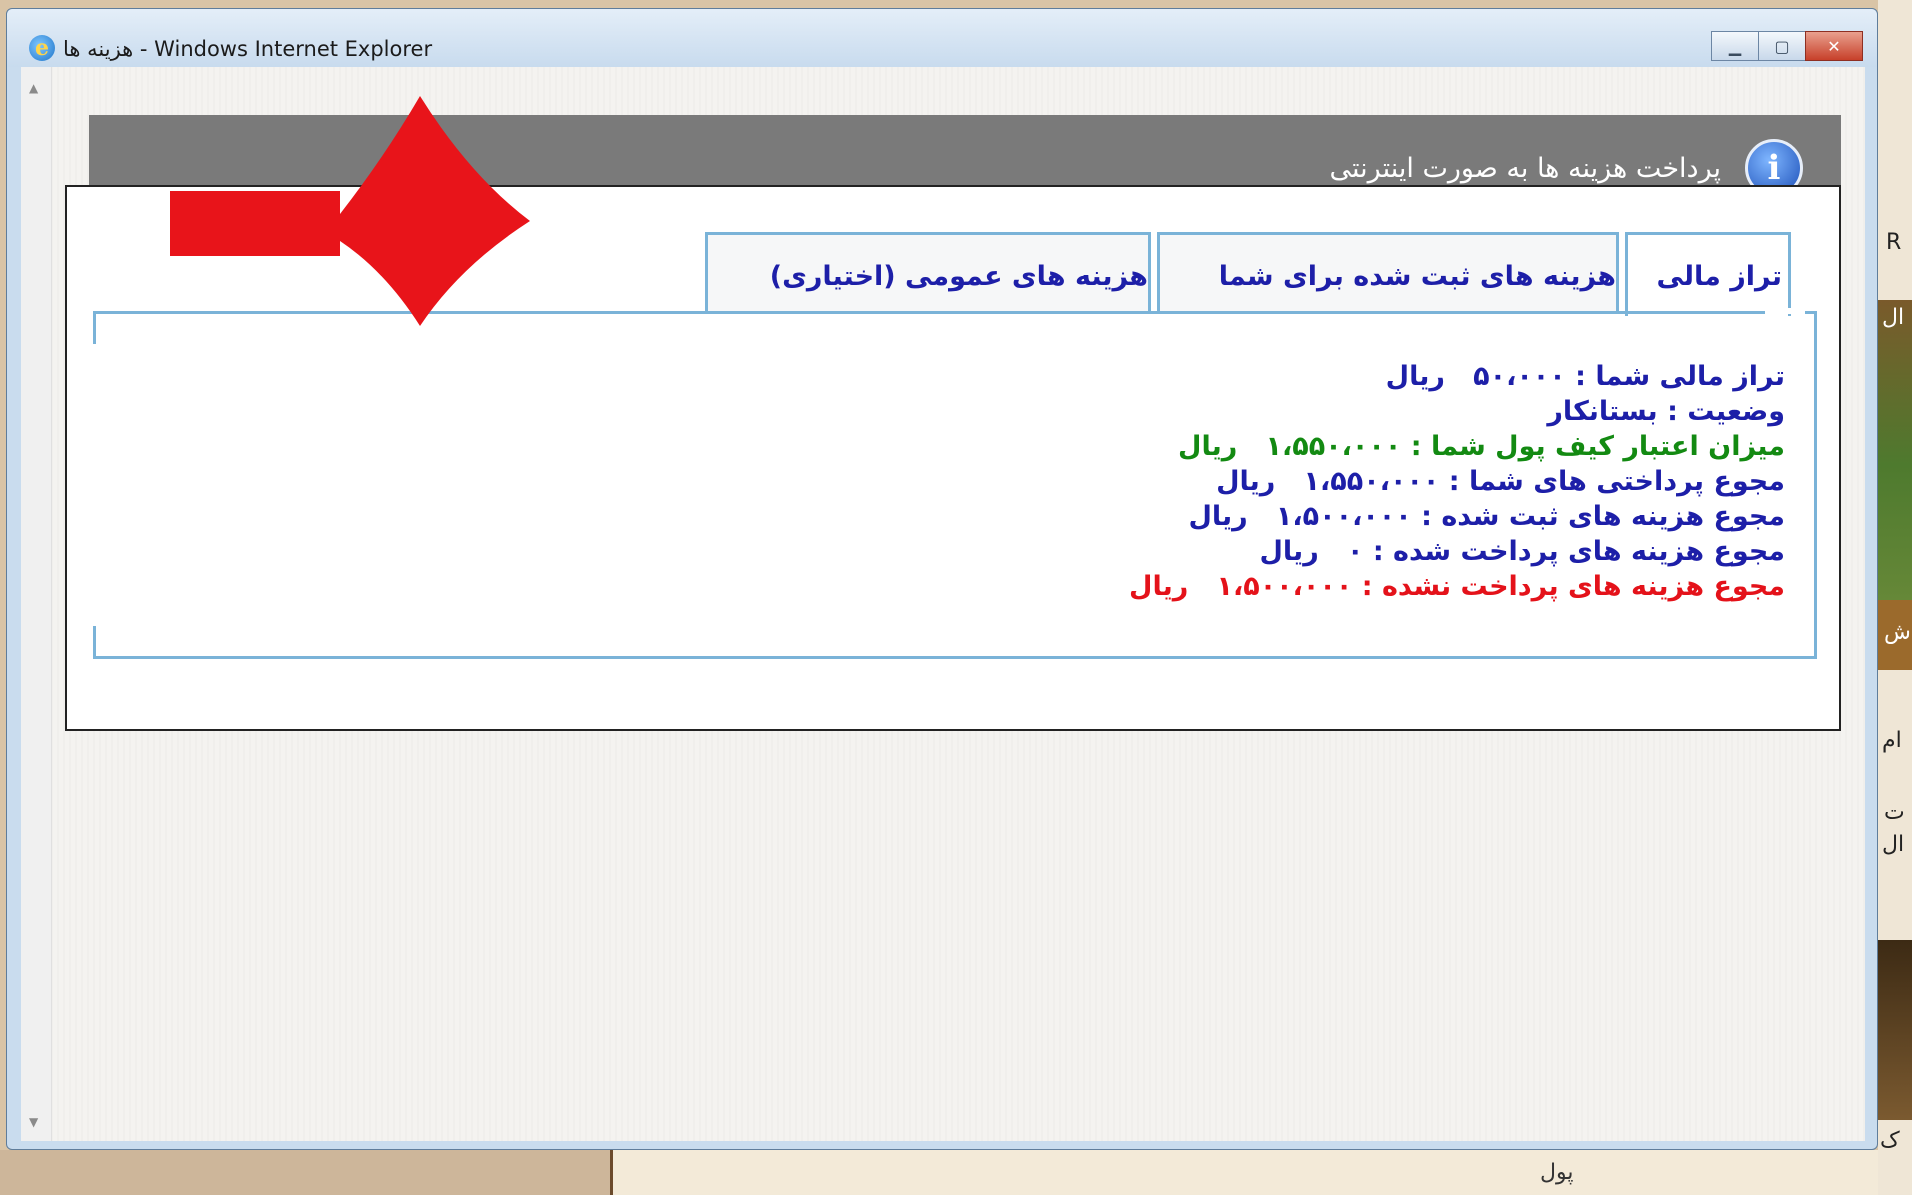  I want to click on bg-fragment: ت, so click(1894, 812).